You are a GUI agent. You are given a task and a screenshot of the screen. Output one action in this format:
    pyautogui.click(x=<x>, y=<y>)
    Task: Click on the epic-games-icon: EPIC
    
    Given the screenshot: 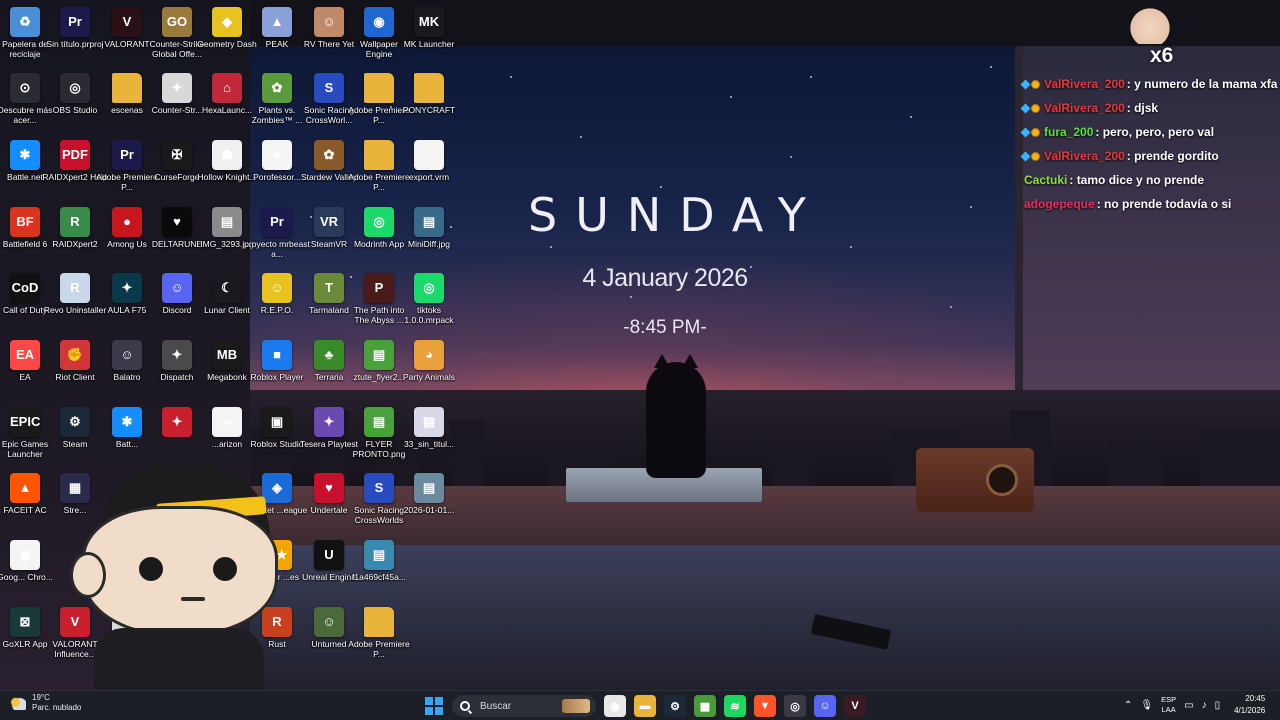 What is the action you would take?
    pyautogui.click(x=25, y=422)
    